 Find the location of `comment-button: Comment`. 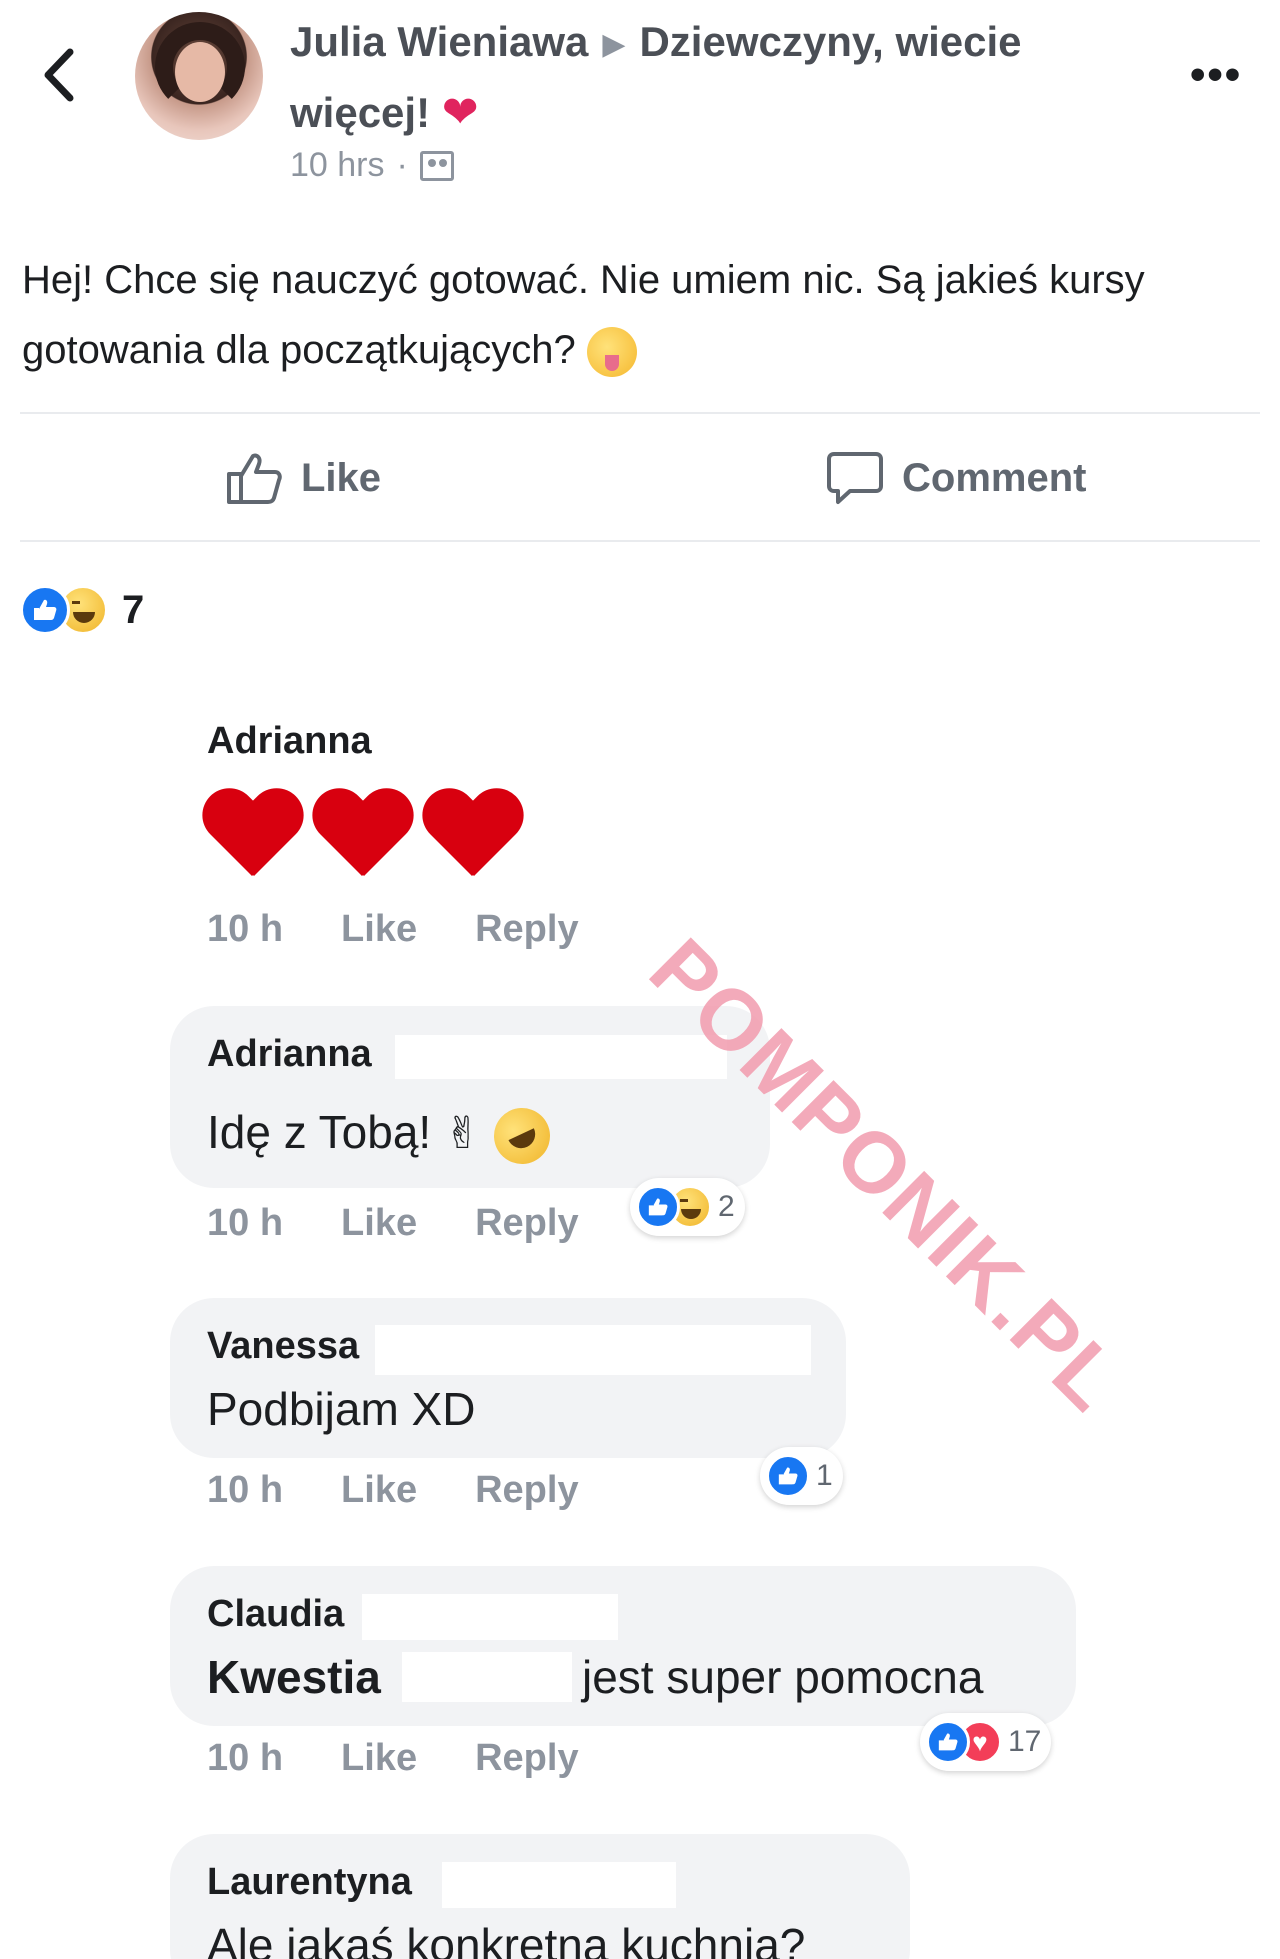

comment-button: Comment is located at coordinates (956, 478).